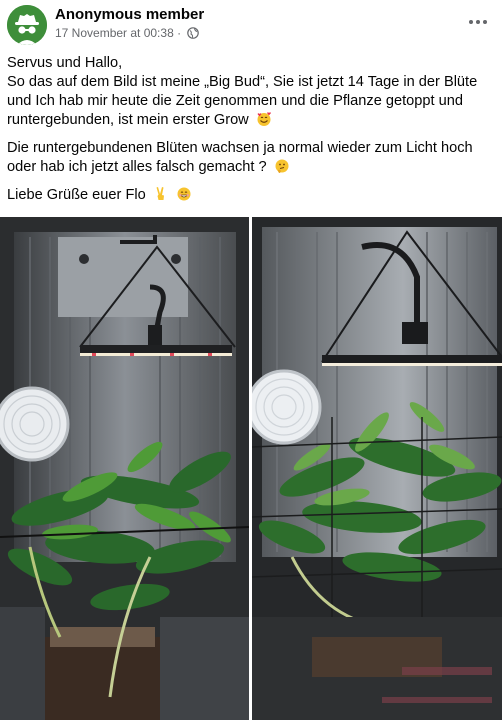 The width and height of the screenshot is (502, 720). What do you see at coordinates (251, 25) in the screenshot?
I see `post-header: Anonymous member 17 November at 00:38 ·` at bounding box center [251, 25].